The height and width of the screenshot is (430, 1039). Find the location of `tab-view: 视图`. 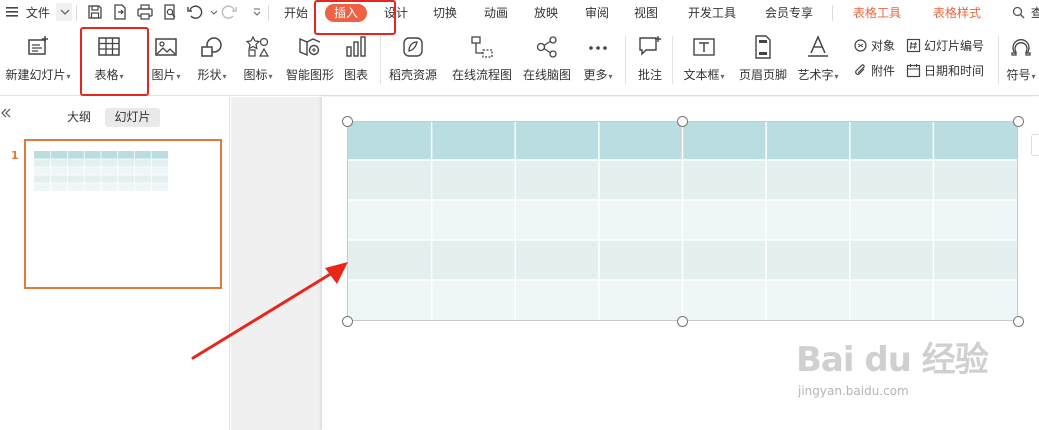

tab-view: 视图 is located at coordinates (646, 13).